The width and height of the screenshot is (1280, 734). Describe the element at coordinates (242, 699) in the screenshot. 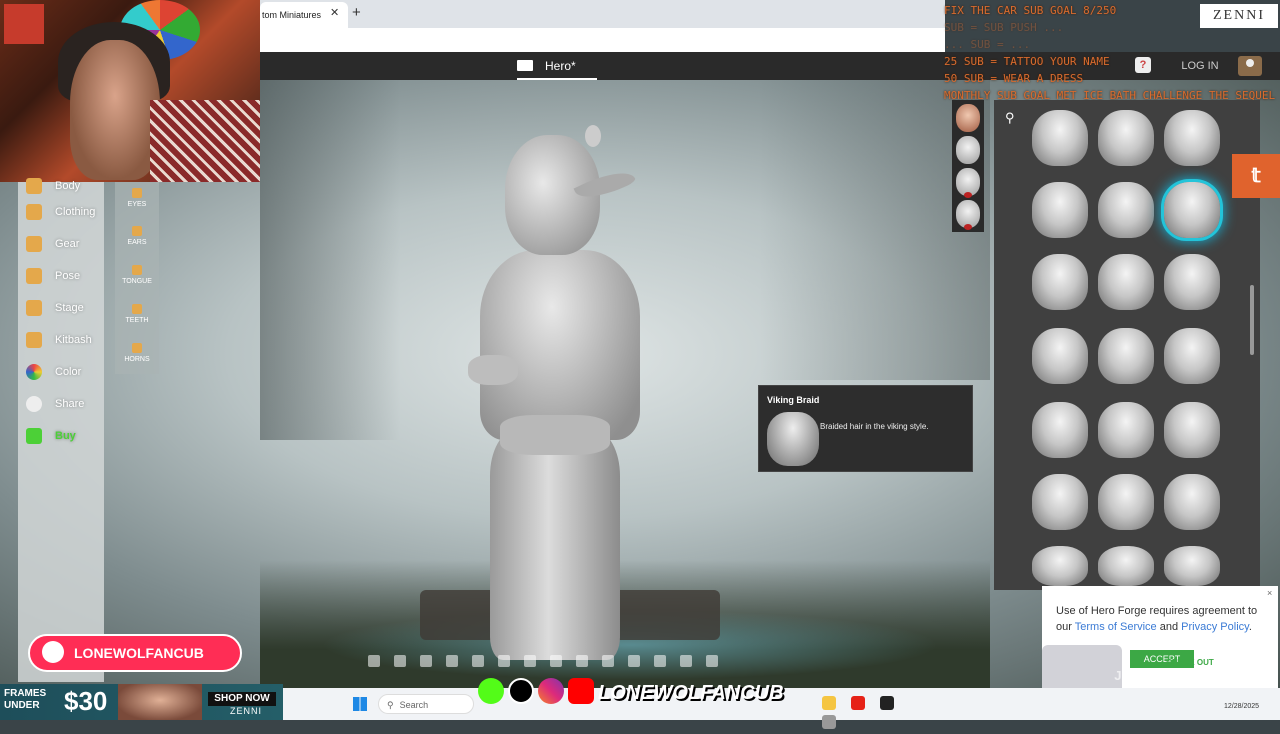

I see `shop-now-button: SHOP NOW` at that location.